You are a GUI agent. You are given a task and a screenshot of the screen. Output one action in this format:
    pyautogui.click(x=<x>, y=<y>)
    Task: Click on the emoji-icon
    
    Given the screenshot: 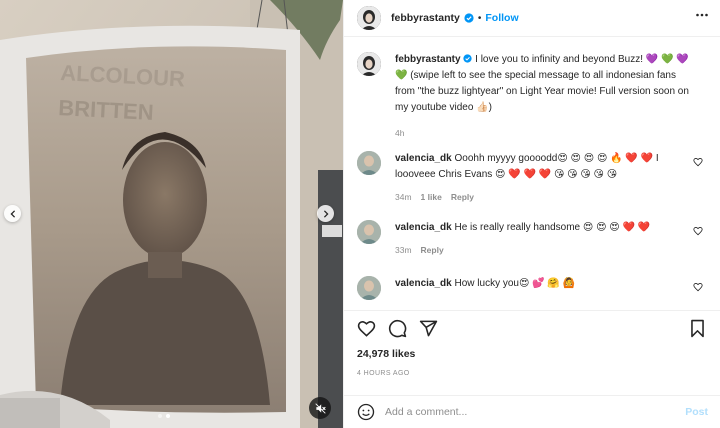 What is the action you would take?
    pyautogui.click(x=366, y=412)
    